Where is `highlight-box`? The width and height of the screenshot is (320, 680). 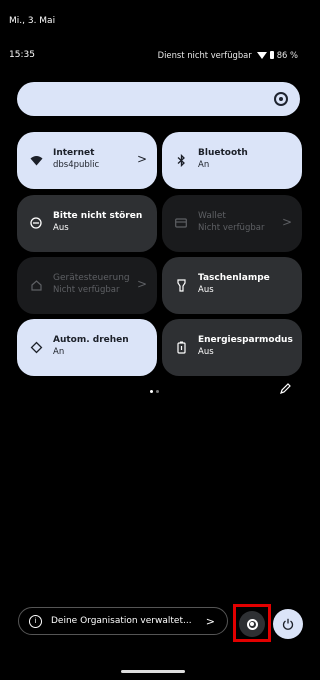
highlight-box is located at coordinates (252, 623).